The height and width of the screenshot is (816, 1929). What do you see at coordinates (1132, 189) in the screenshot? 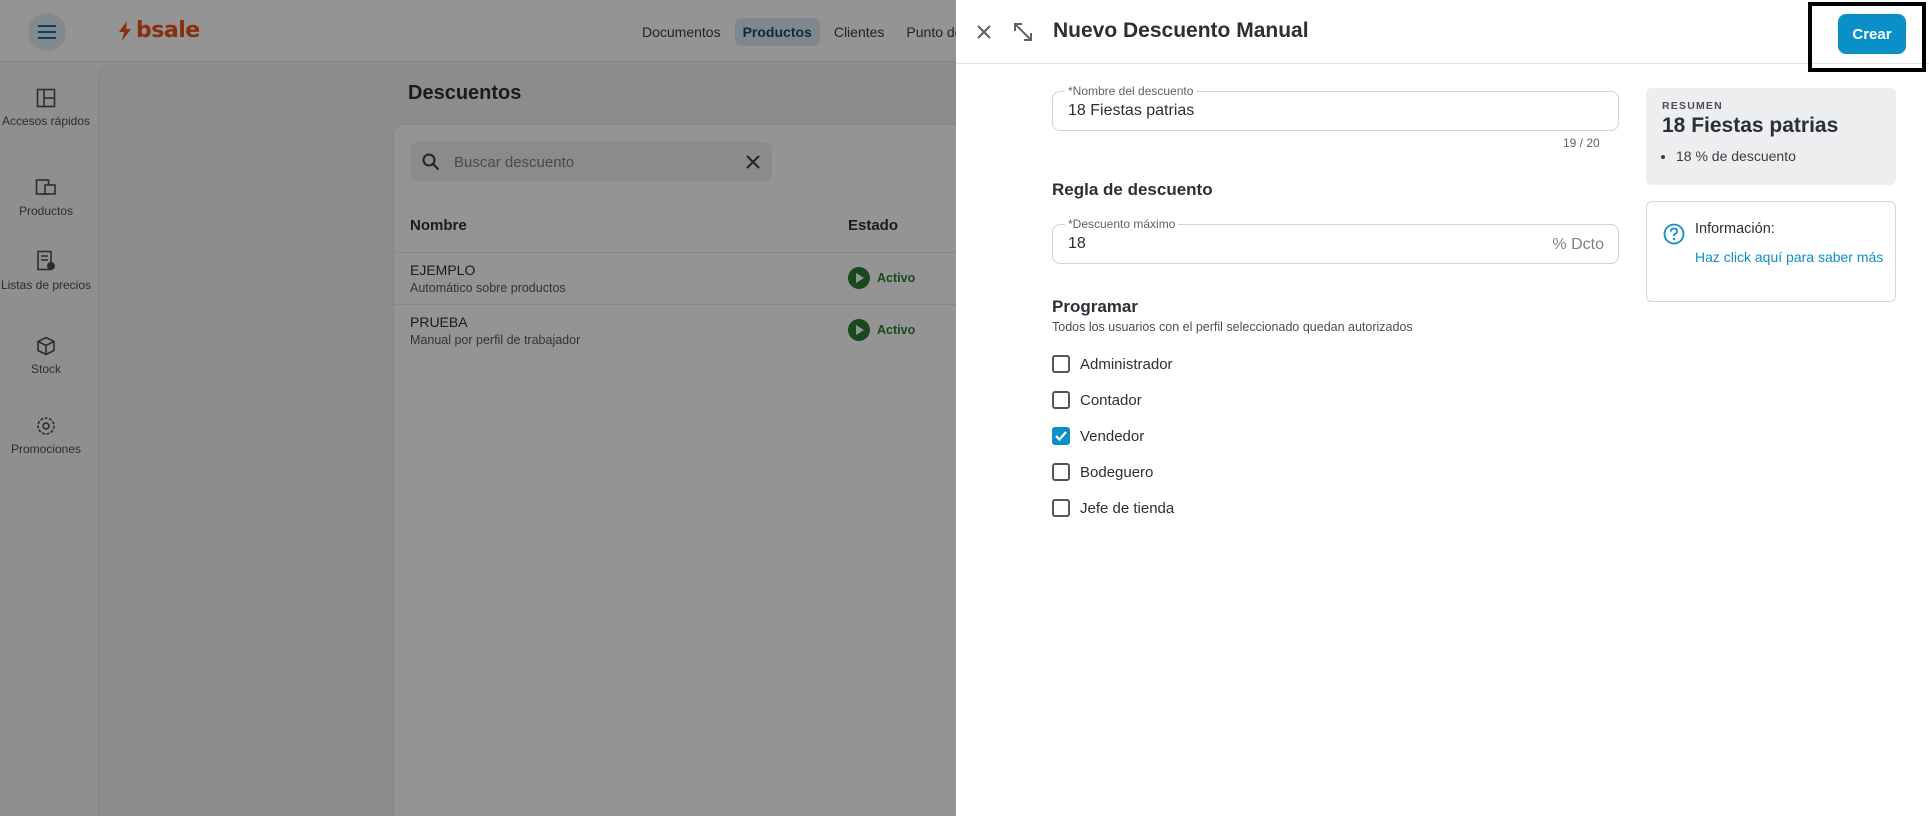
I see `rule-section-title: Regla de descuento` at bounding box center [1132, 189].